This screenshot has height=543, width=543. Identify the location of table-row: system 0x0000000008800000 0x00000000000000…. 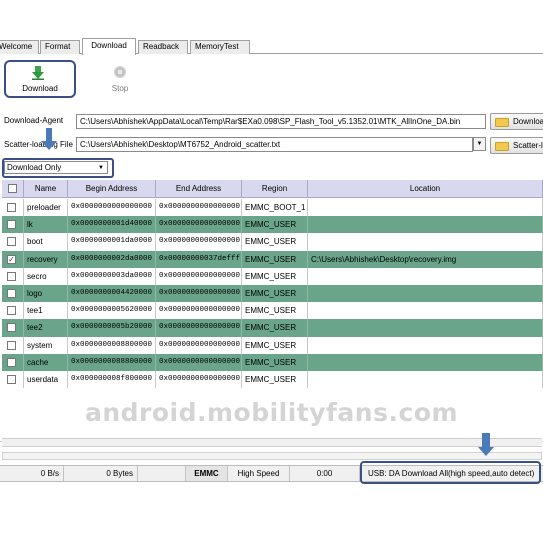
(272, 345).